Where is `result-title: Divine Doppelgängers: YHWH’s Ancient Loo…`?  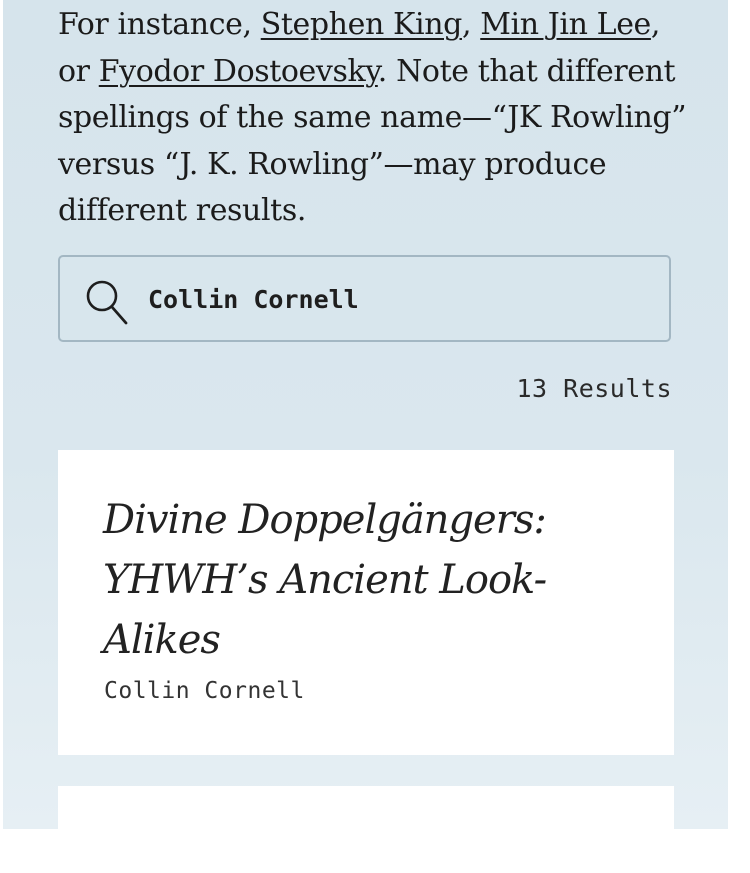
result-title: Divine Doppelgängers: YHWH’s Ancient Loo… is located at coordinates (338, 580).